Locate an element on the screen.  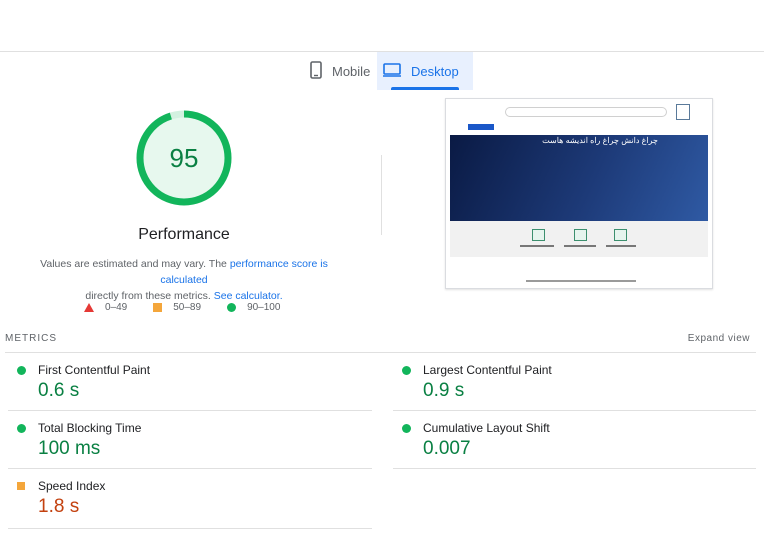
active-tab-indicator is located at coordinates (425, 88).